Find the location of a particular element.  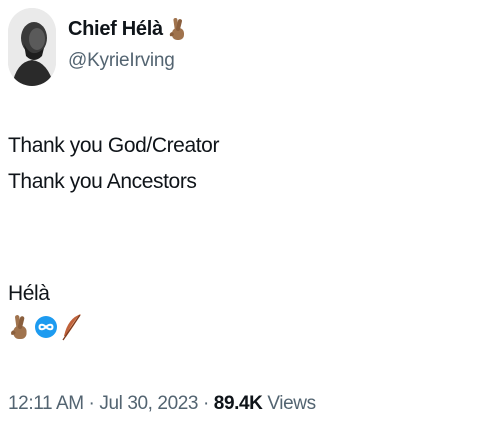

tweet-line is located at coordinates (113, 218).